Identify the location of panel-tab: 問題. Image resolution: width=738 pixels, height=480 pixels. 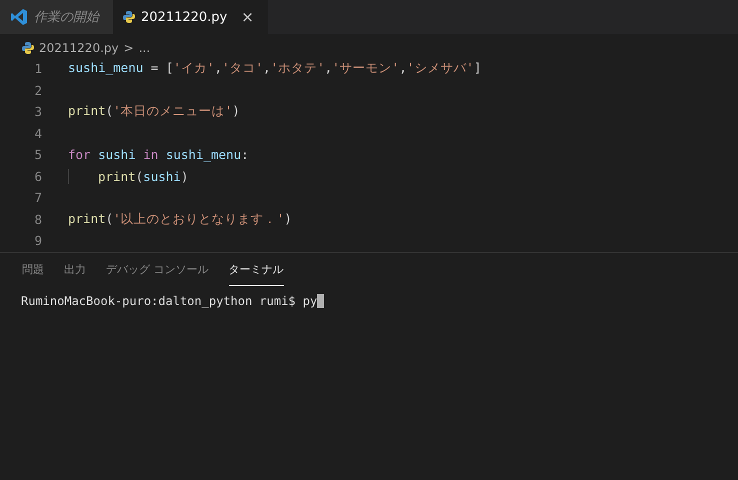
(33, 274).